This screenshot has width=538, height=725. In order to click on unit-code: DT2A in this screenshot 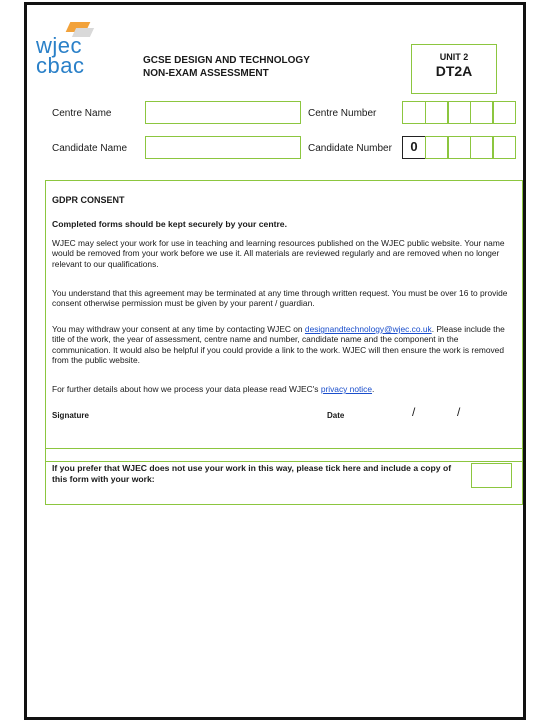, I will do `click(454, 71)`.